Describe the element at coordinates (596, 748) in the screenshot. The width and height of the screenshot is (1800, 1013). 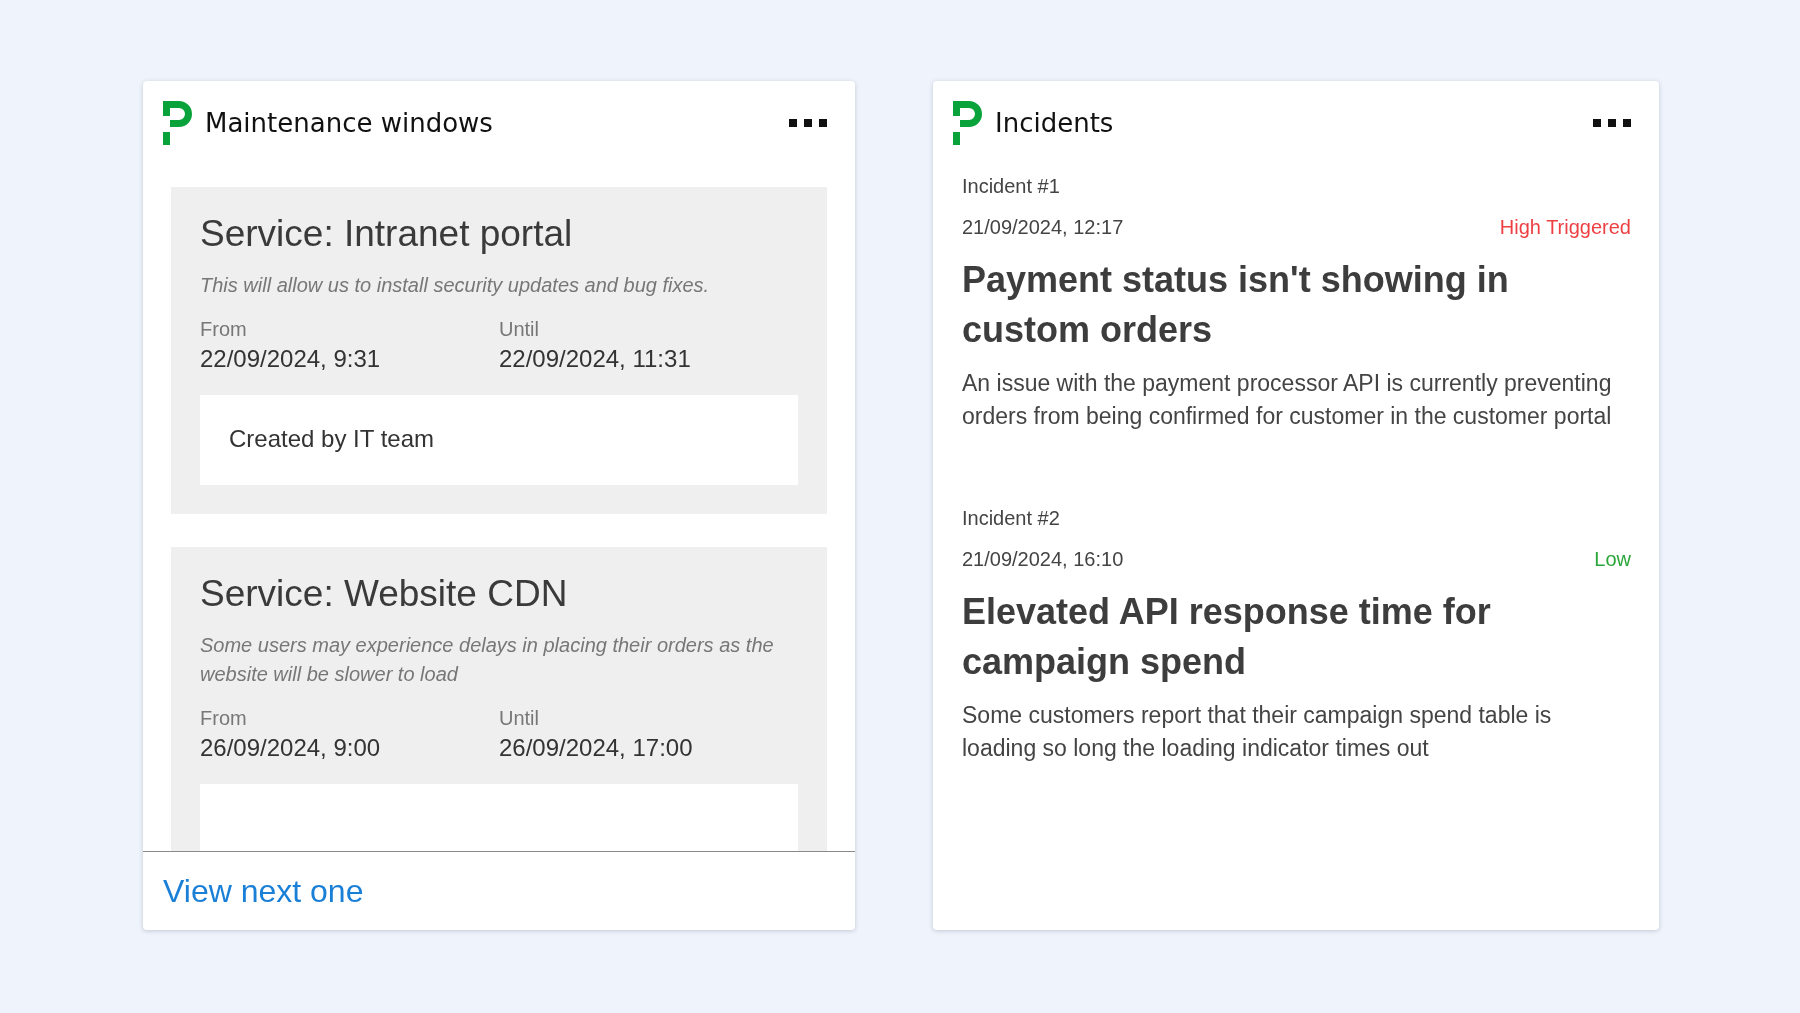
I see `until-date: 26/09/2024, 17:00` at that location.